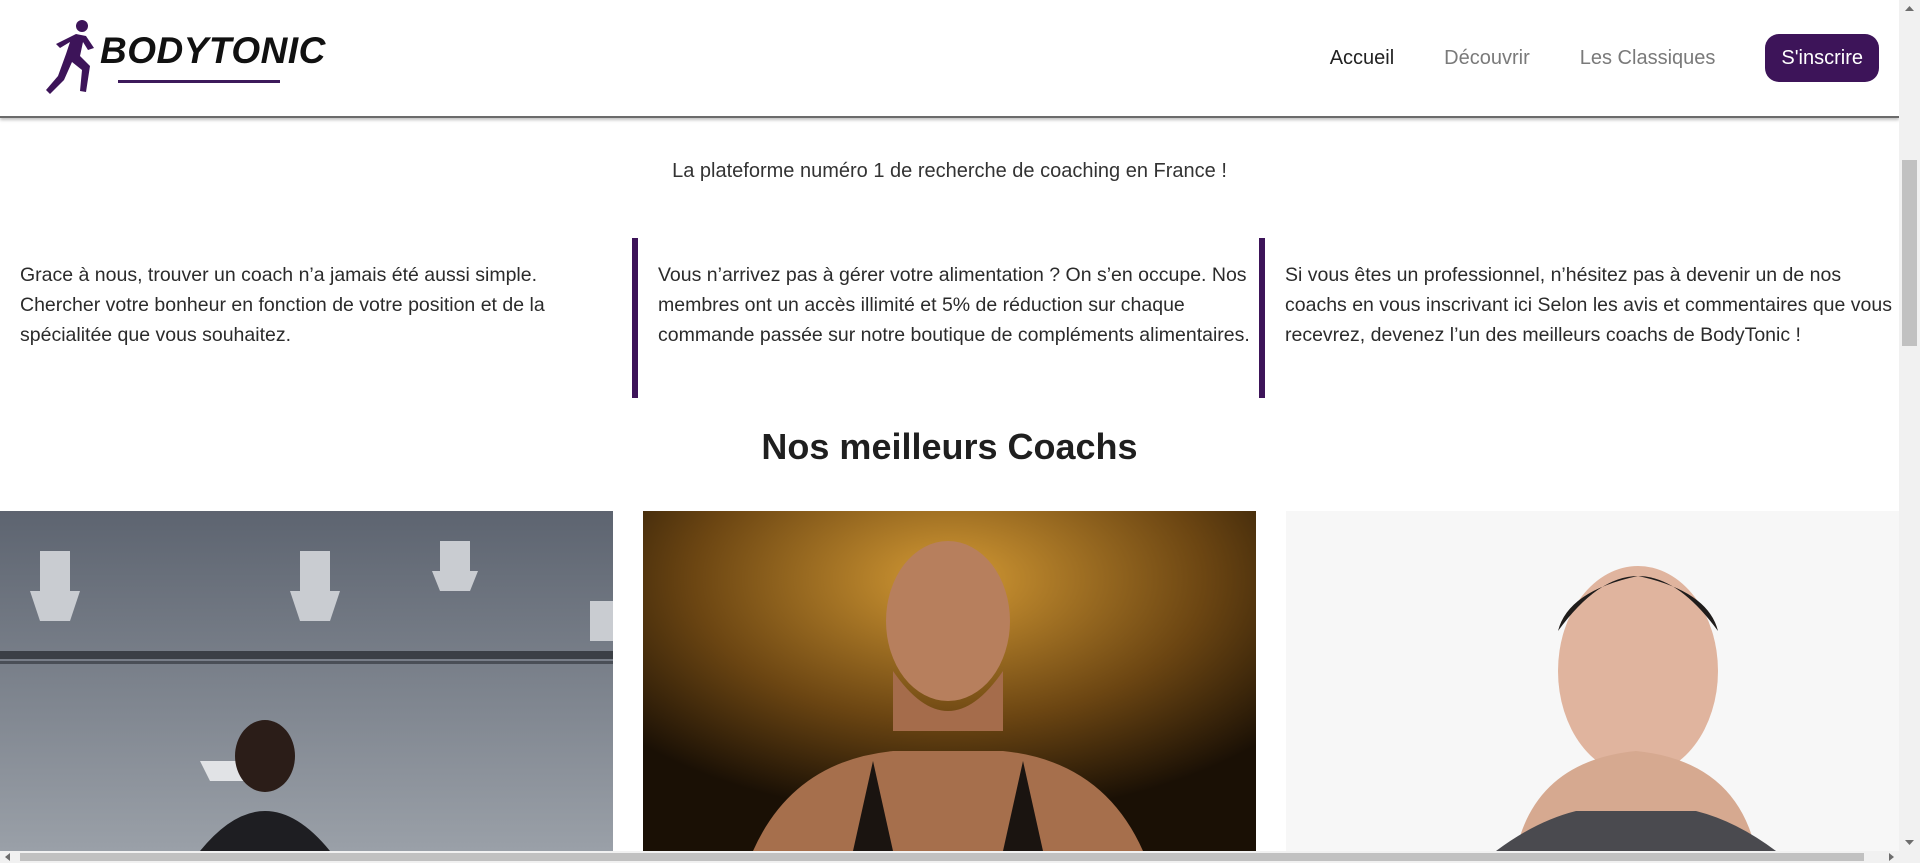 Image resolution: width=1920 pixels, height=863 pixels. I want to click on coach-photo-gold-background, so click(949, 681).